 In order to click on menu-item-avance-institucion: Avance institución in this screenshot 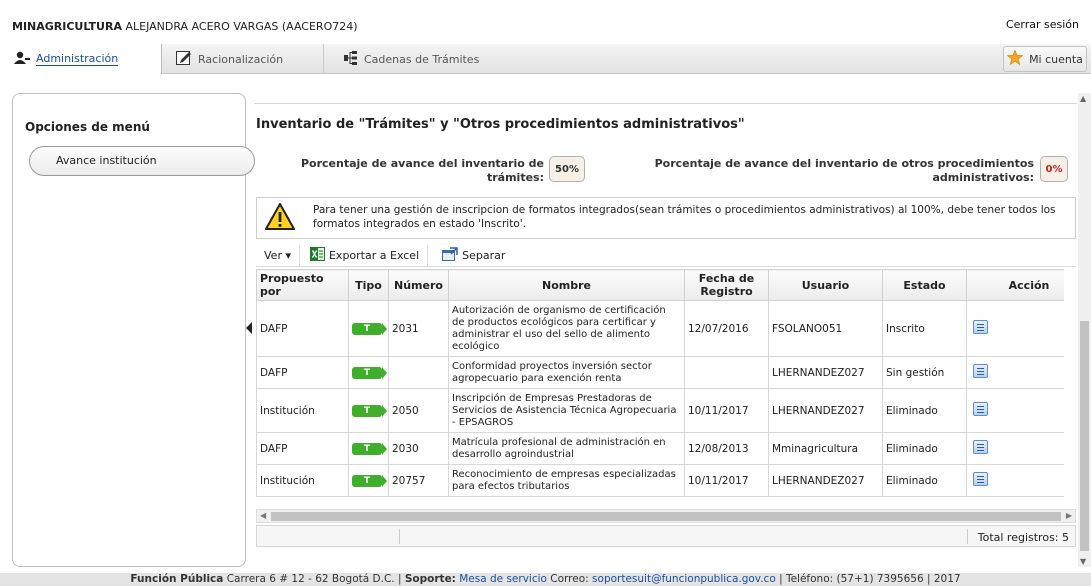, I will do `click(142, 161)`.